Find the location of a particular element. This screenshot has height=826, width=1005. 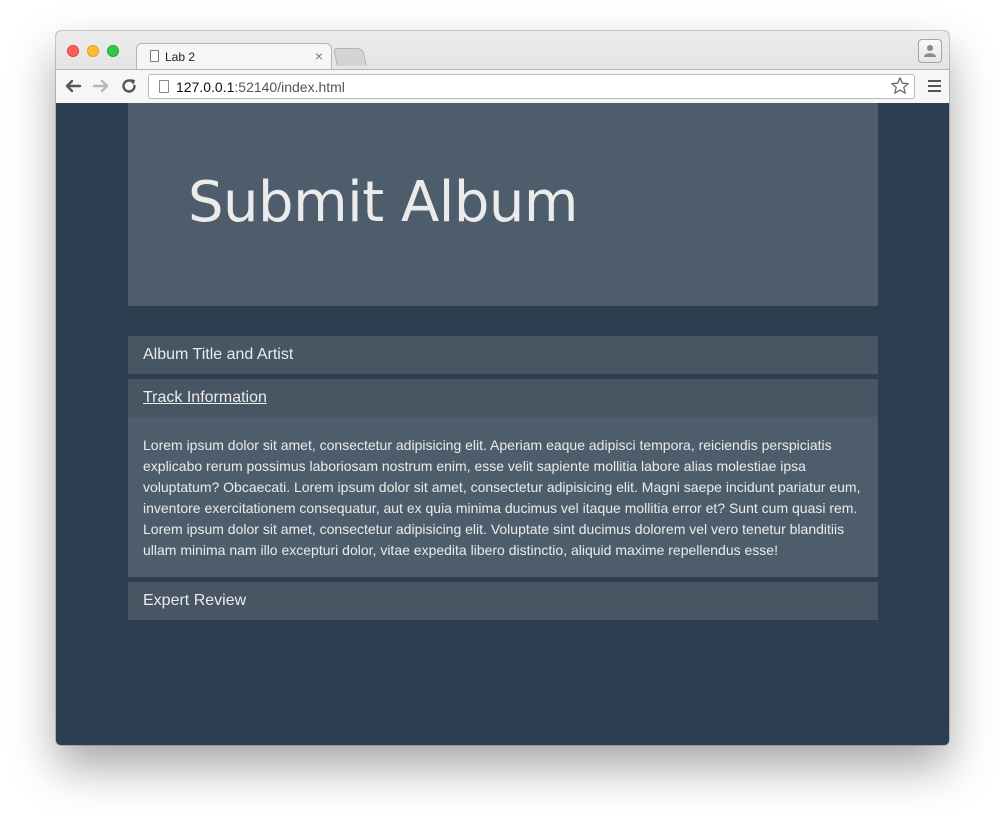

panel-heading: Expert Review is located at coordinates (503, 601).